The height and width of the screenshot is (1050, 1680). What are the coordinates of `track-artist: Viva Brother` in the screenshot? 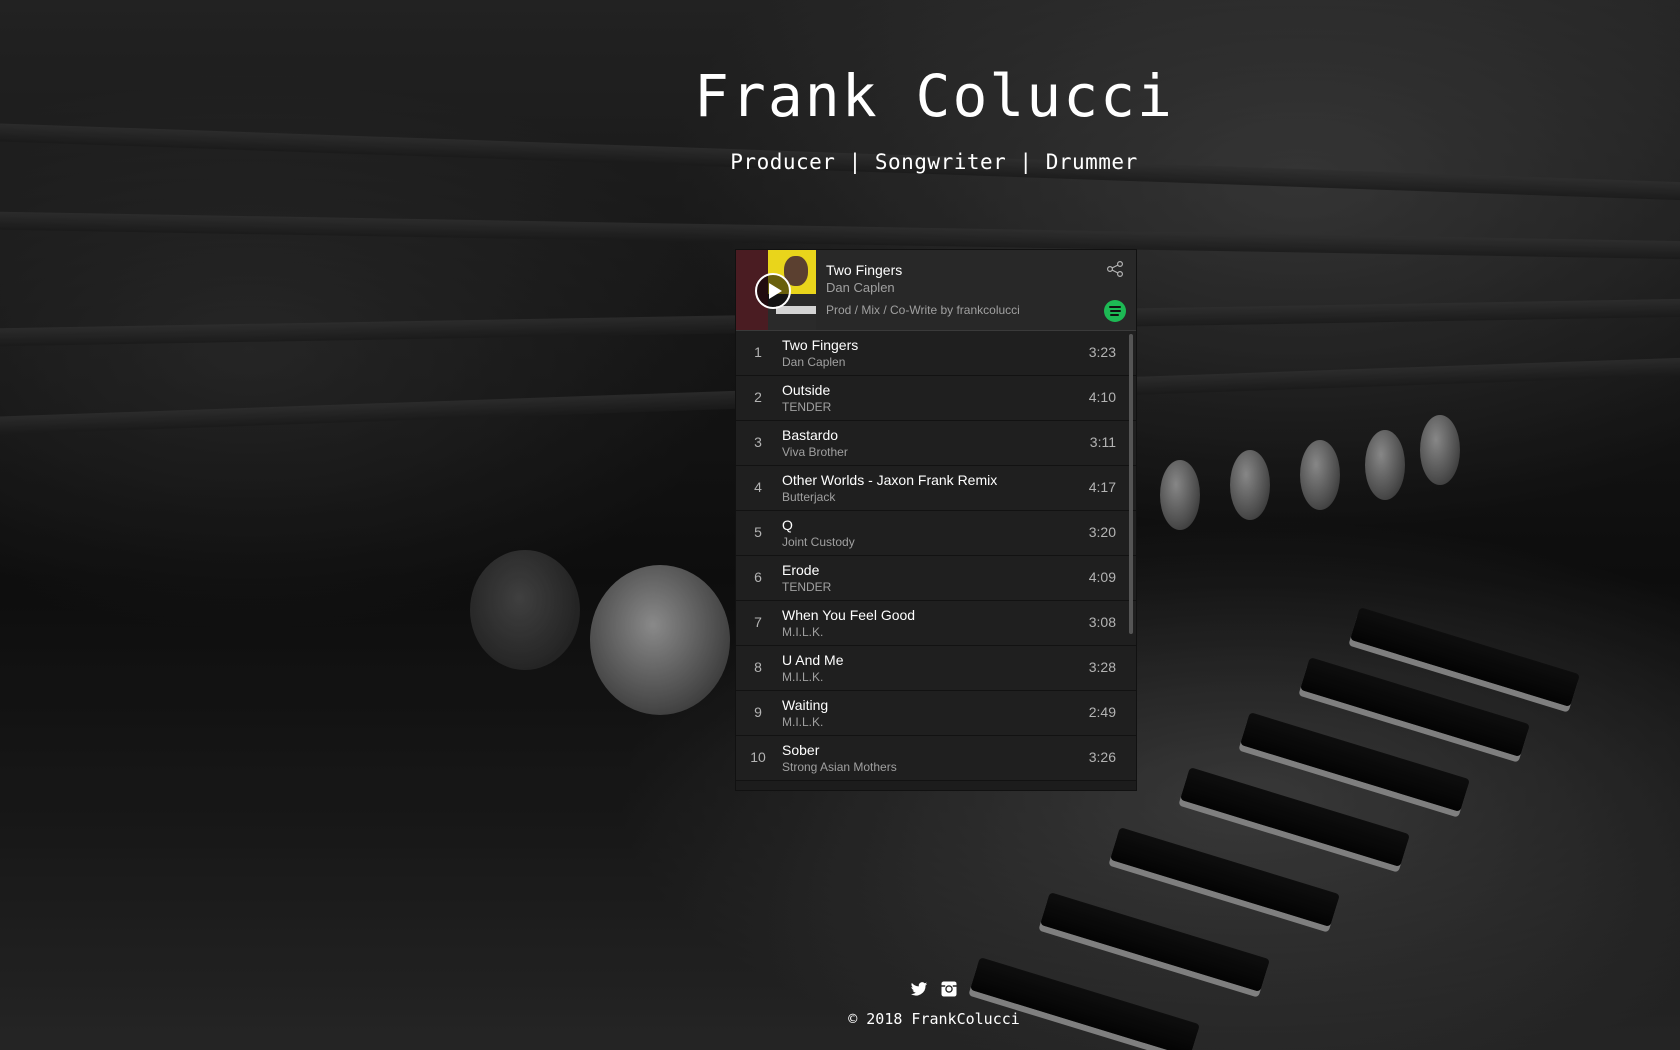 It's located at (815, 452).